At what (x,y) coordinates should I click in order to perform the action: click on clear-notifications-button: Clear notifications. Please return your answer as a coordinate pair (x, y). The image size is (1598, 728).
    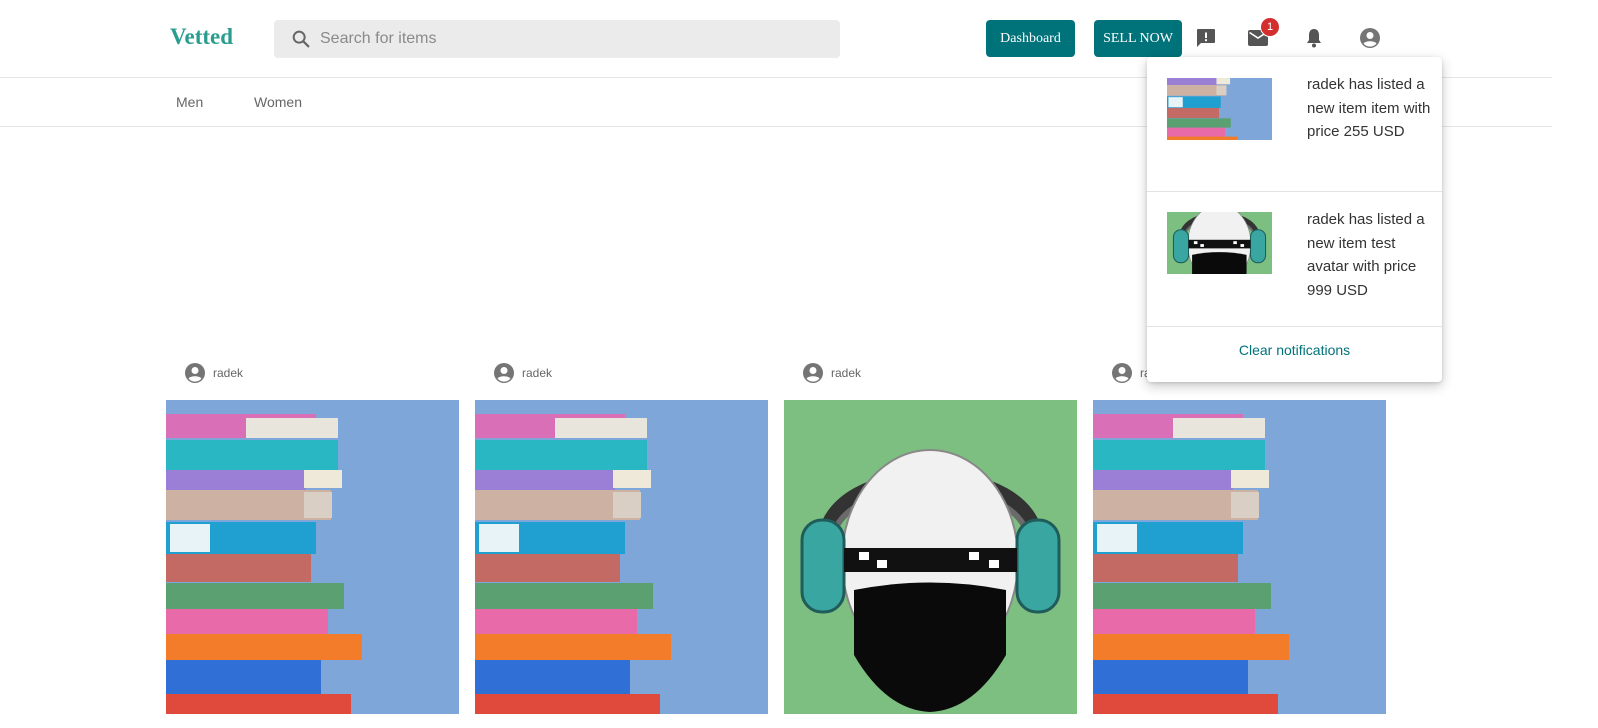
    Looking at the image, I should click on (1294, 350).